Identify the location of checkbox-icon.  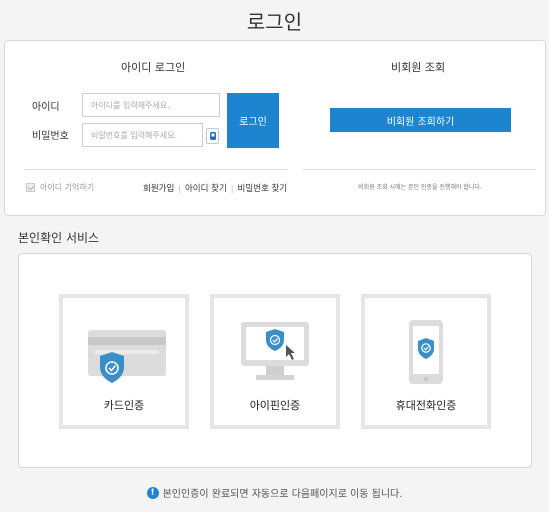
(30, 187).